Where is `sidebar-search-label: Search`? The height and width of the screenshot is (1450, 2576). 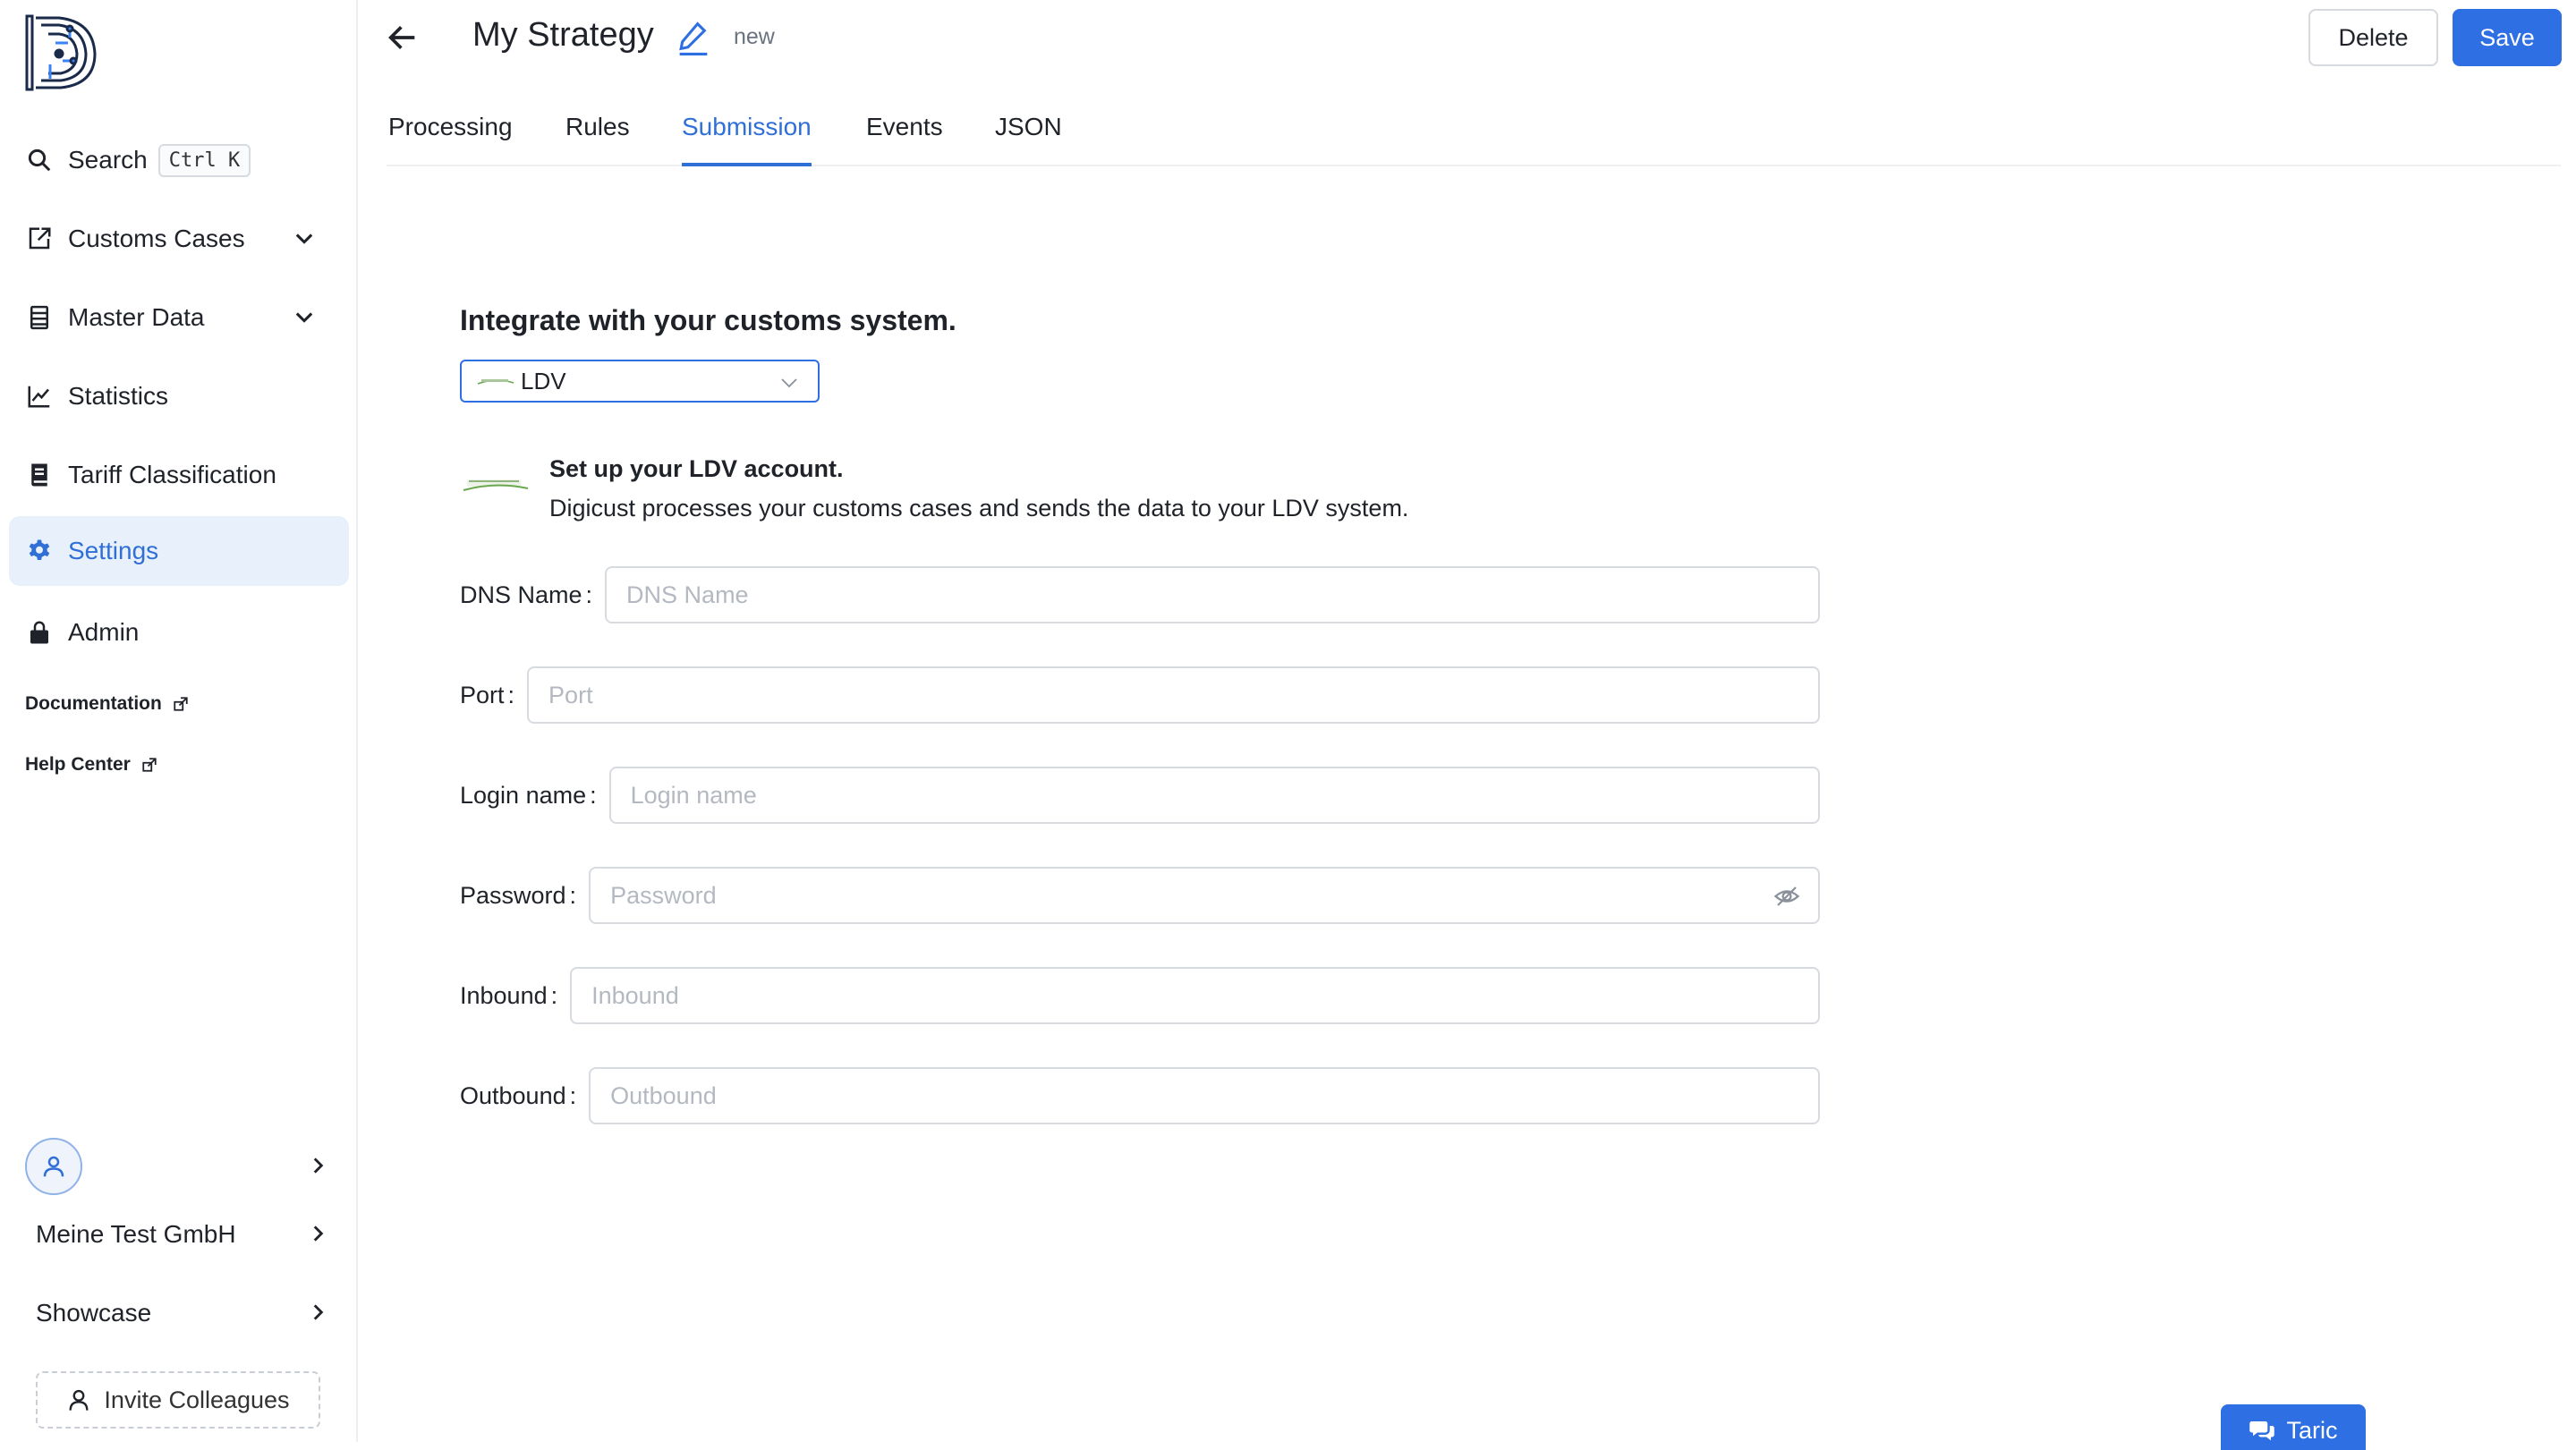
sidebar-search-label: Search is located at coordinates (108, 160).